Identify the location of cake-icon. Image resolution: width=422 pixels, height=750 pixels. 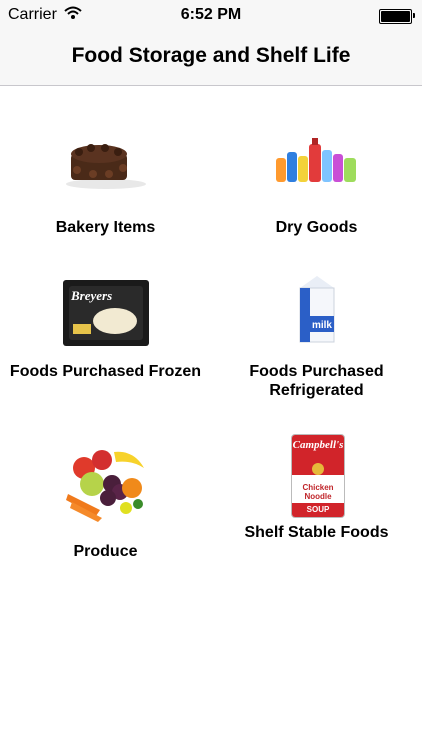
(106, 166).